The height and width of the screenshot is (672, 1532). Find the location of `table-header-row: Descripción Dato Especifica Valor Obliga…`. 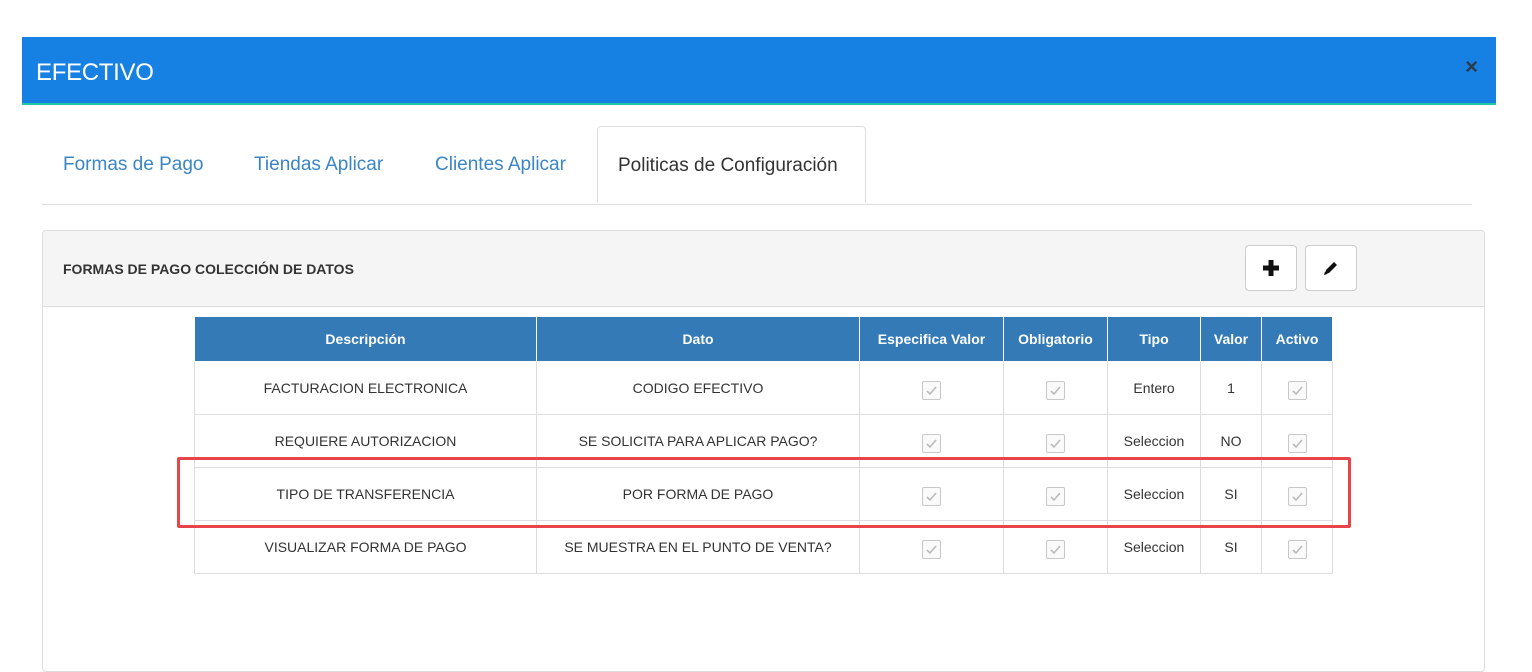

table-header-row: Descripción Dato Especifica Valor Obliga… is located at coordinates (763, 339).